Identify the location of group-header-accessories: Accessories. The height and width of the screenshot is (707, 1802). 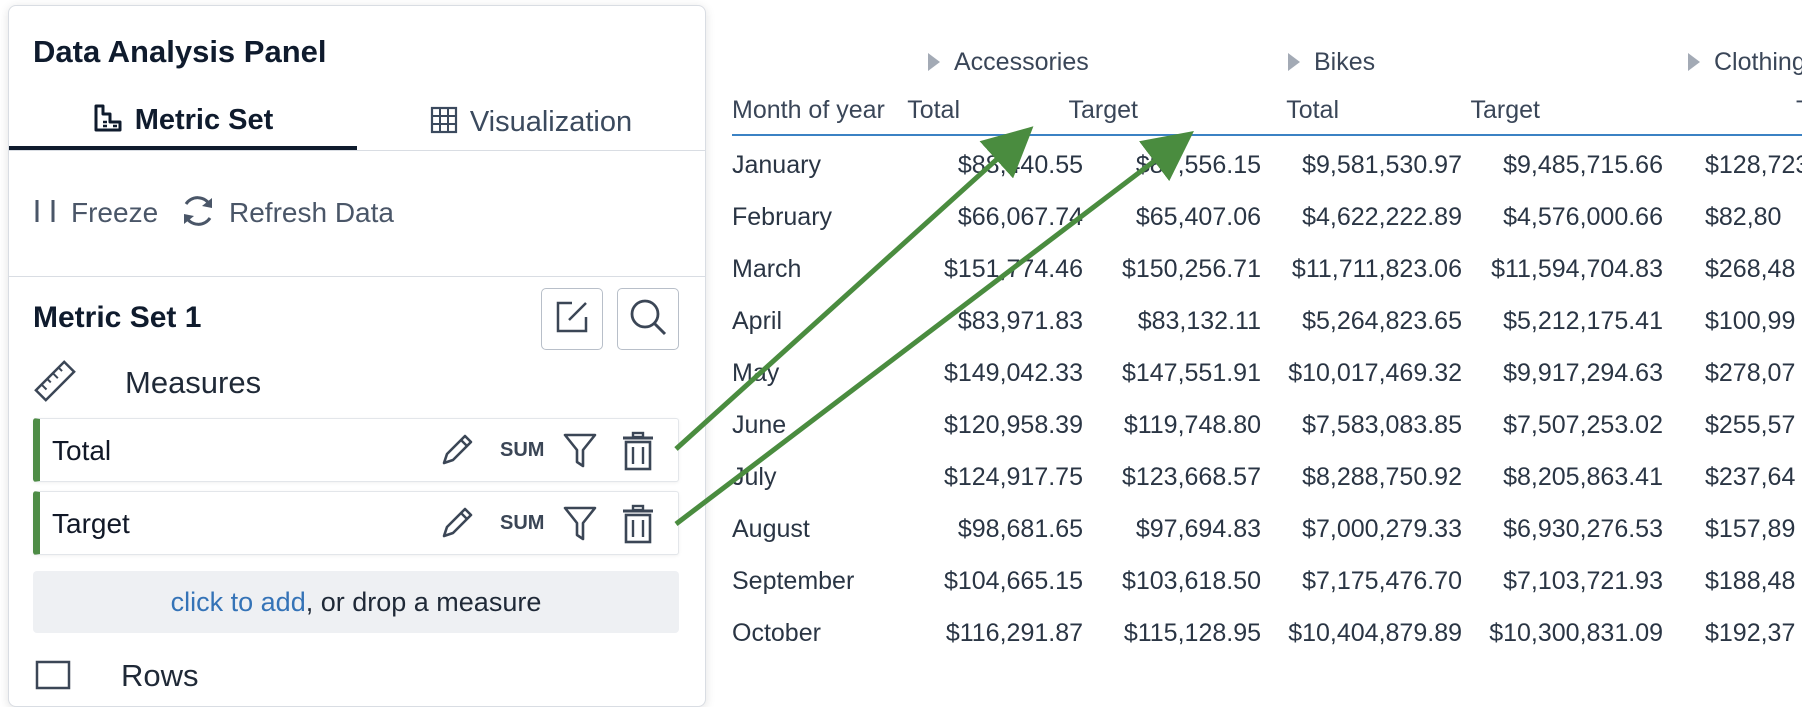
(1008, 62).